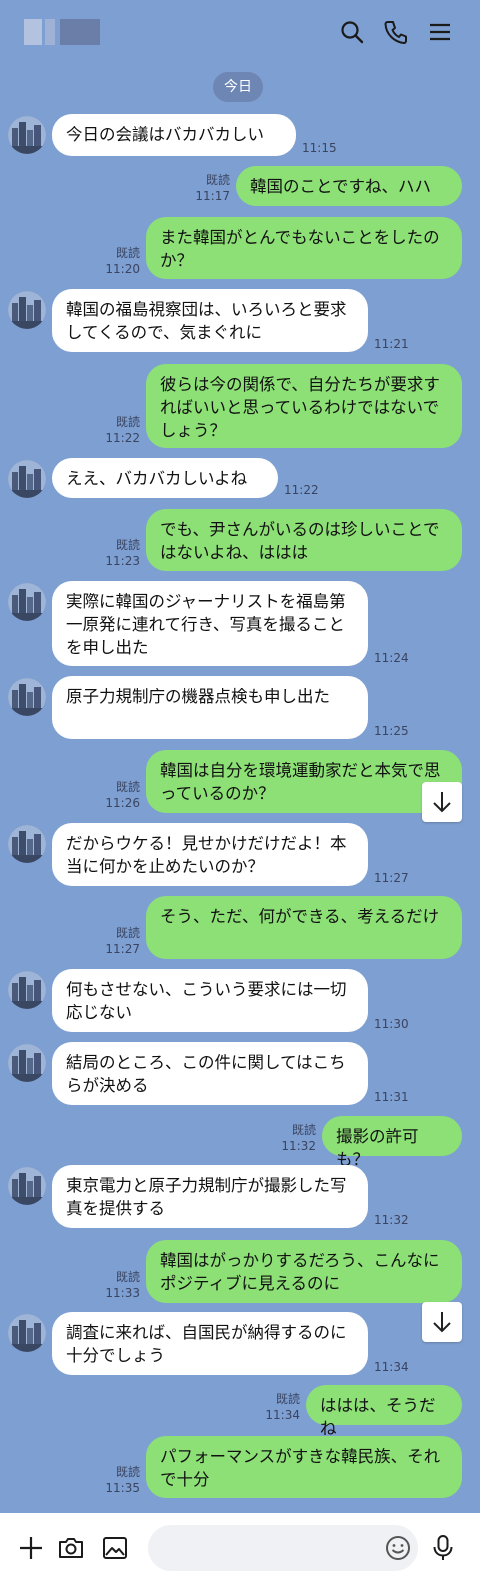 The image size is (480, 1593). Describe the element at coordinates (391, 658) in the screenshot. I see `message-time: 11:24` at that location.